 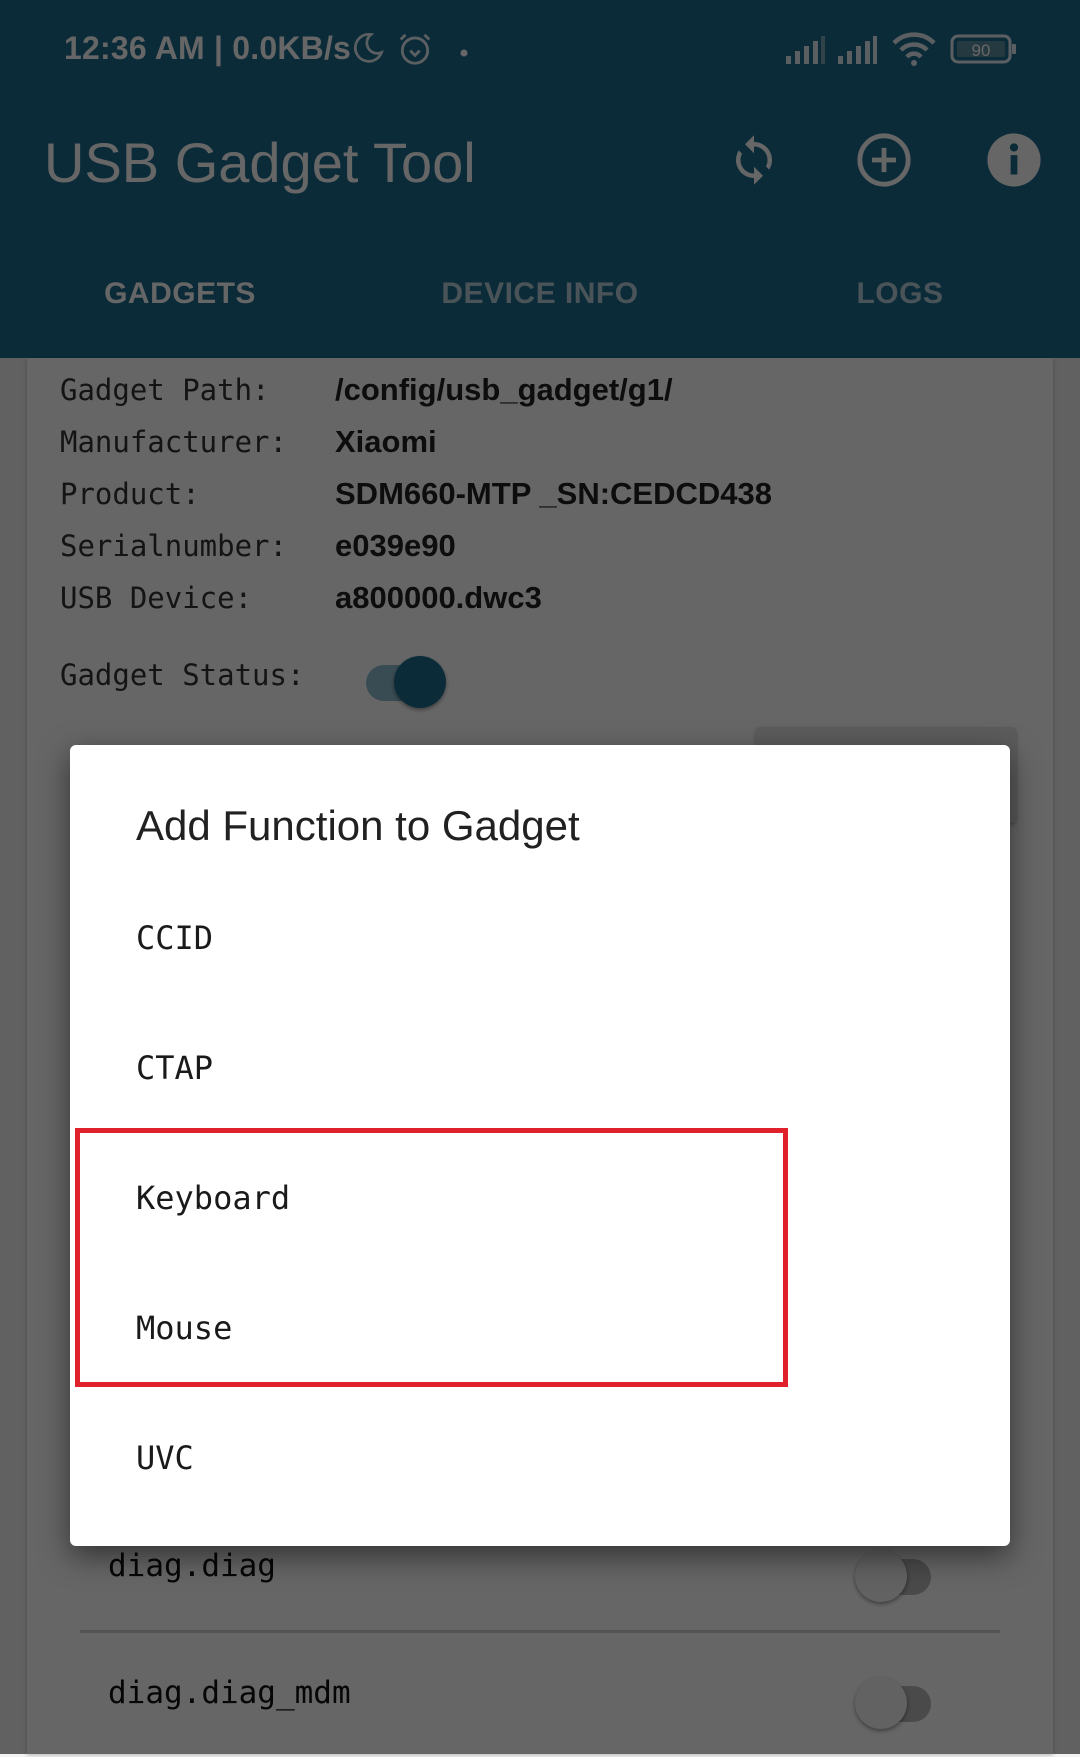 What do you see at coordinates (358, 825) in the screenshot?
I see `dialog-title: Add Function to Gadget` at bounding box center [358, 825].